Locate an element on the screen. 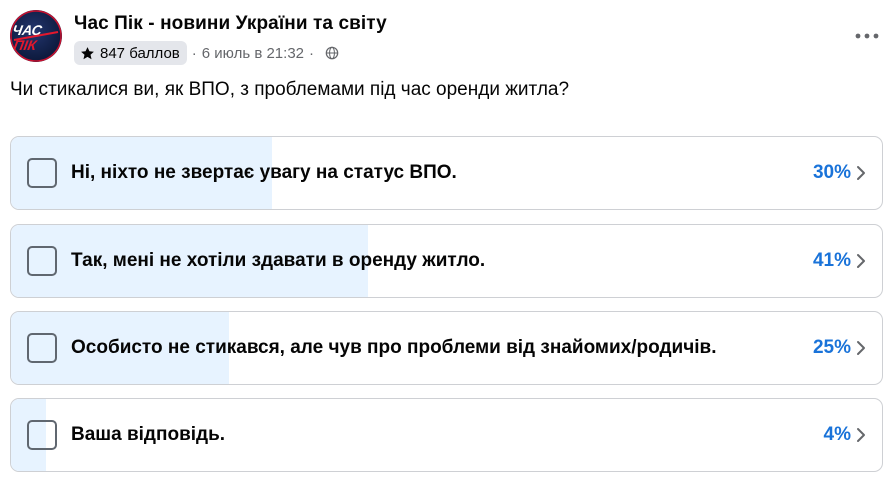  post-date-link: 6 июль в 21:32 is located at coordinates (253, 53).